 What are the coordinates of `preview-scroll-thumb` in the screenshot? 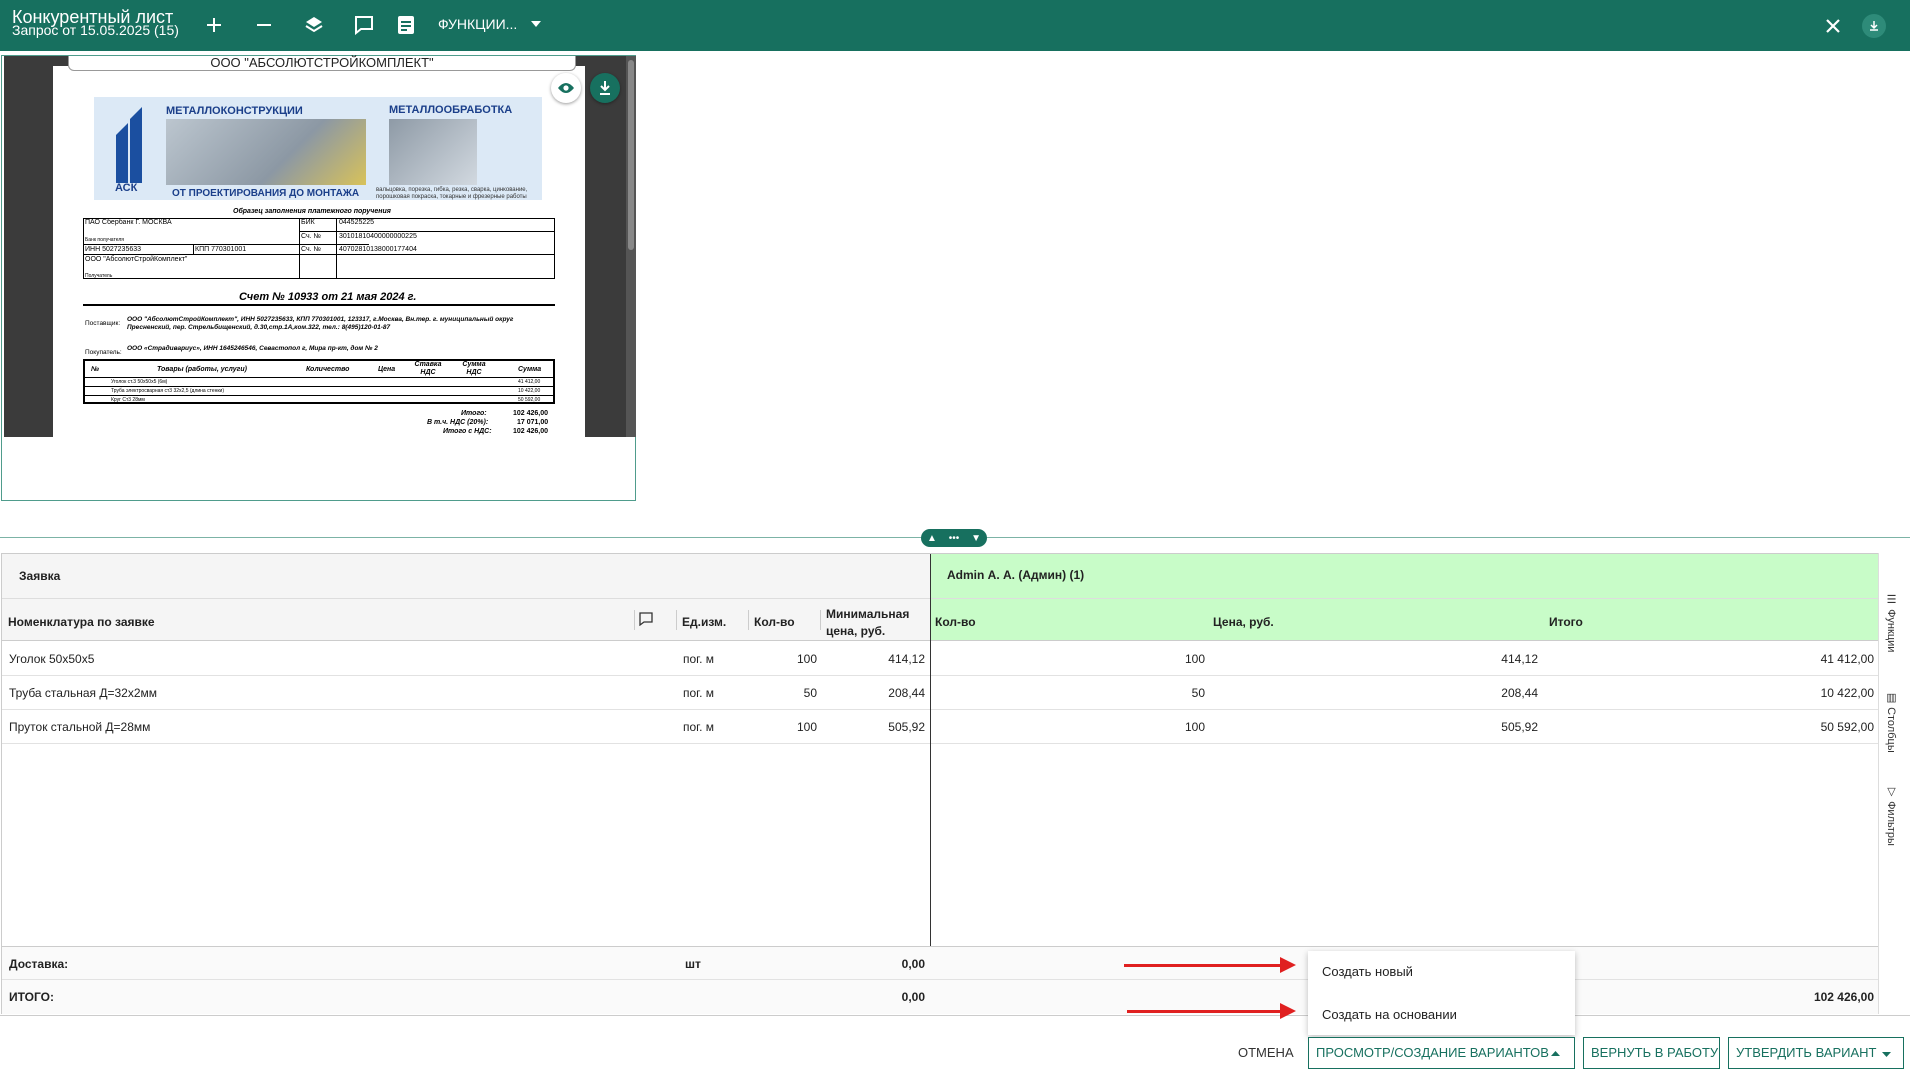 It's located at (631, 155).